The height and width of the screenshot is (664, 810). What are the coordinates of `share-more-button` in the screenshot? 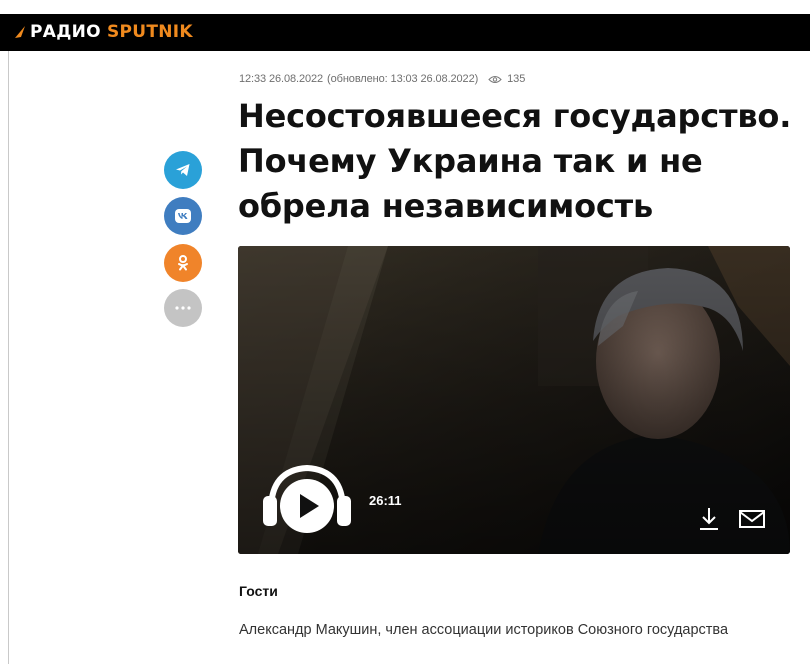 It's located at (183, 308).